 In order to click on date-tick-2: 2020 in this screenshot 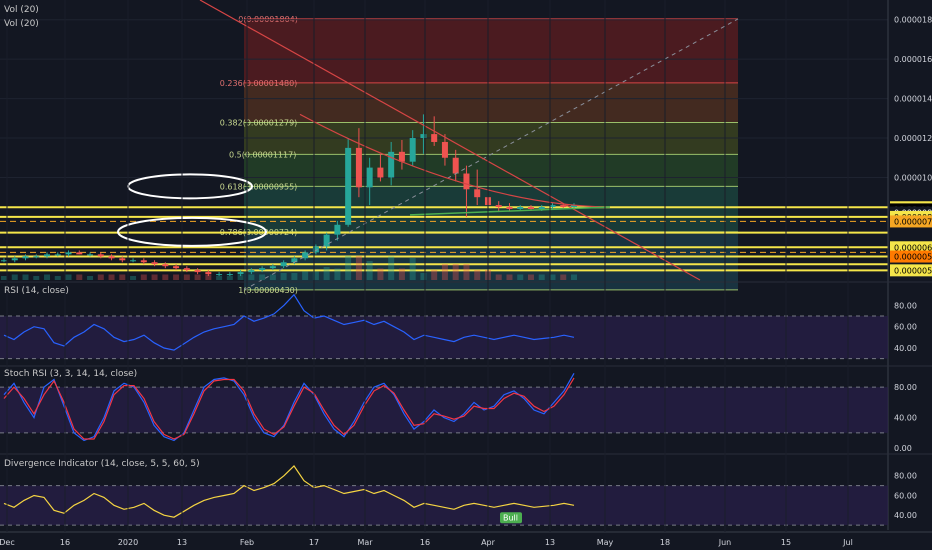, I will do `click(128, 542)`.